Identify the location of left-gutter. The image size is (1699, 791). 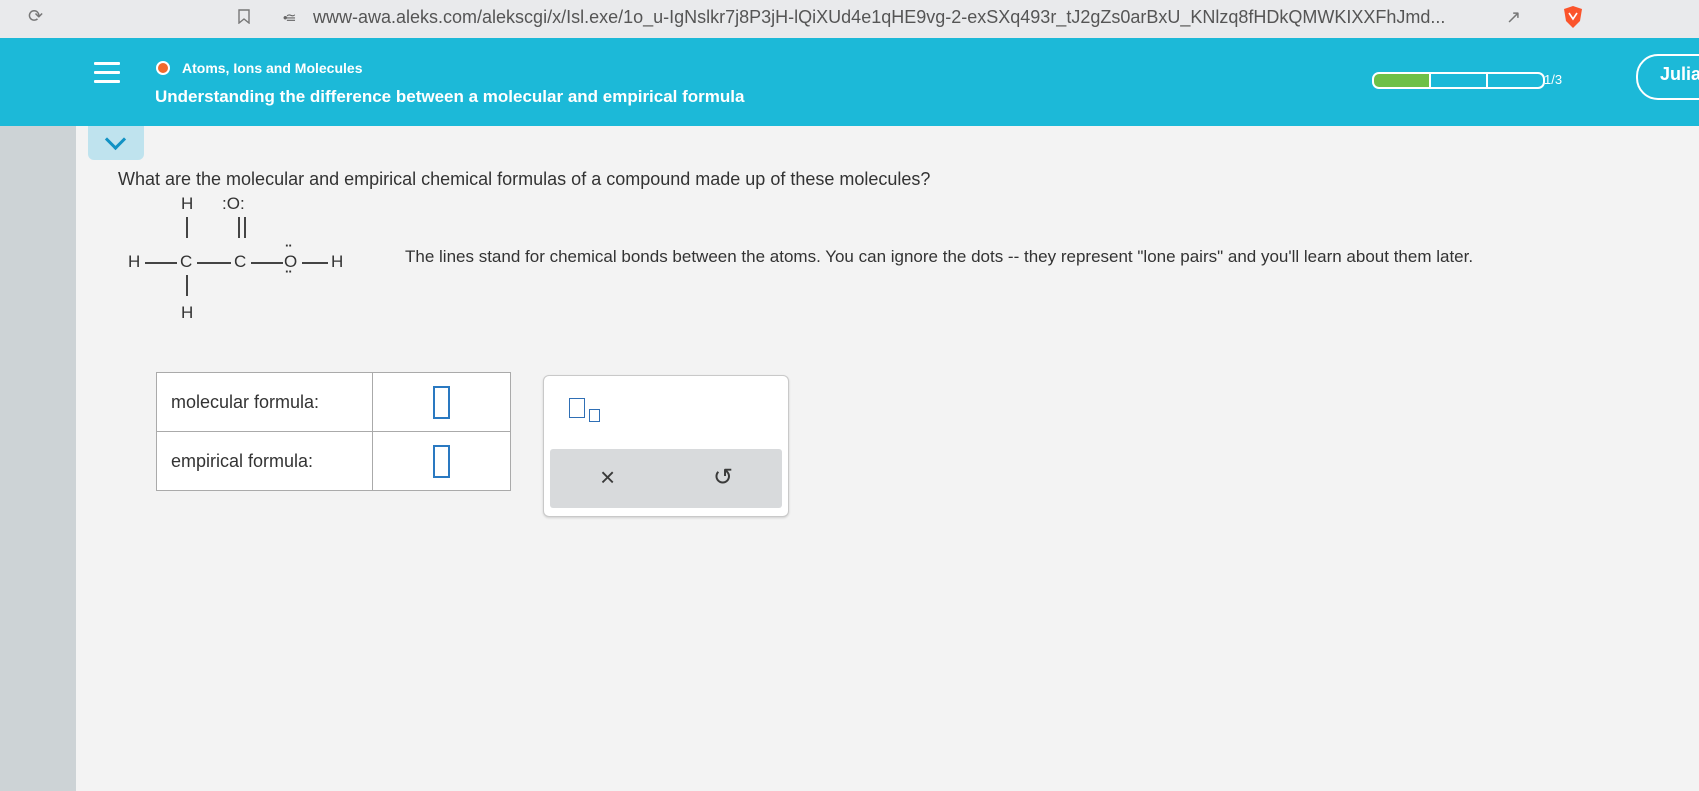
(38, 414).